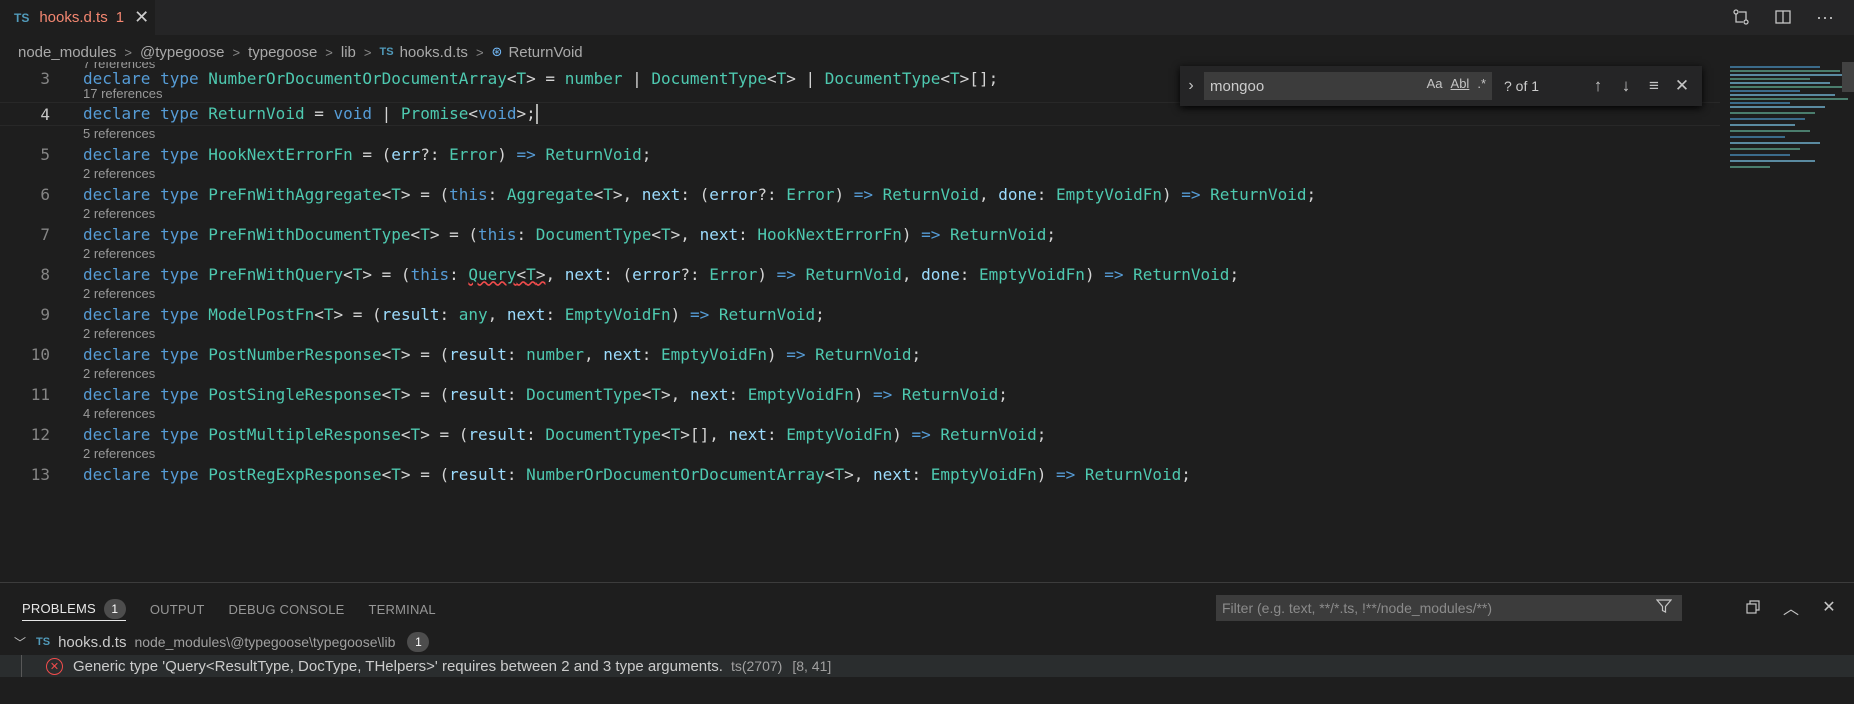 The image size is (1854, 704). What do you see at coordinates (1654, 86) in the screenshot?
I see `find-in-selection-icon: ≡` at bounding box center [1654, 86].